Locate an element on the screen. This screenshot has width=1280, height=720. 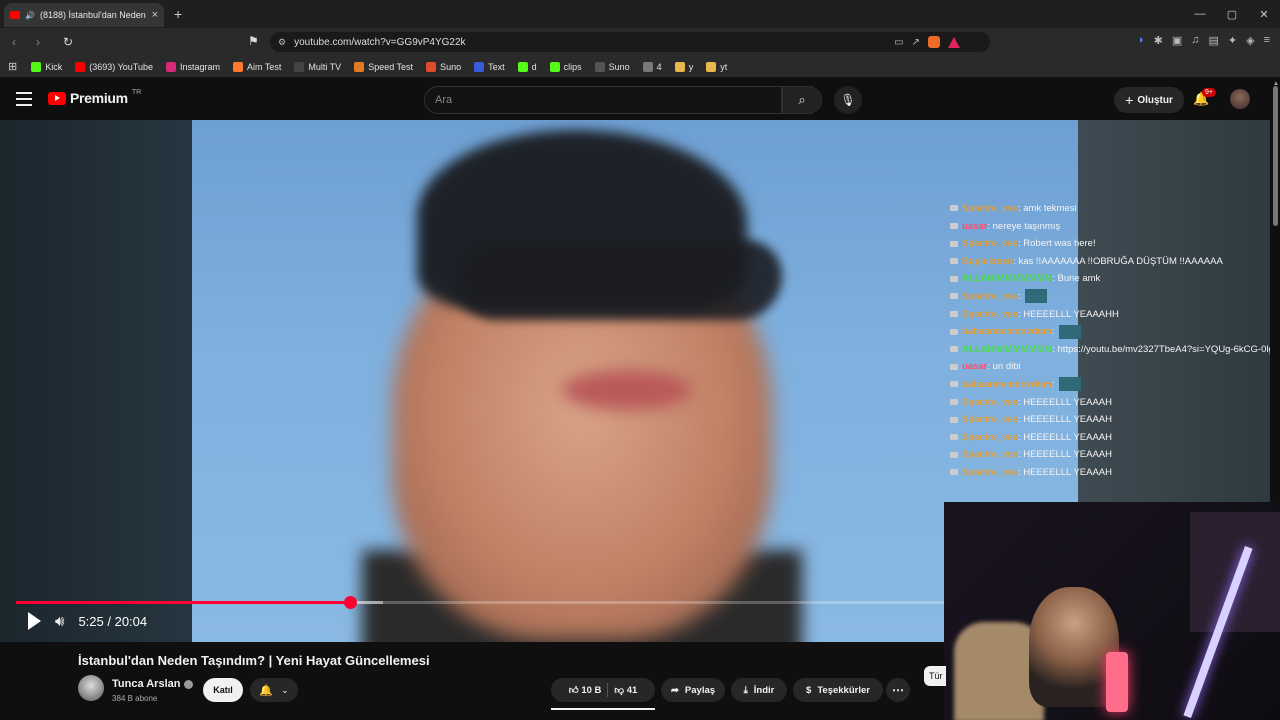
player-controls: 🔊︎ 5:25 / 20:04 is located at coordinates (87, 621).